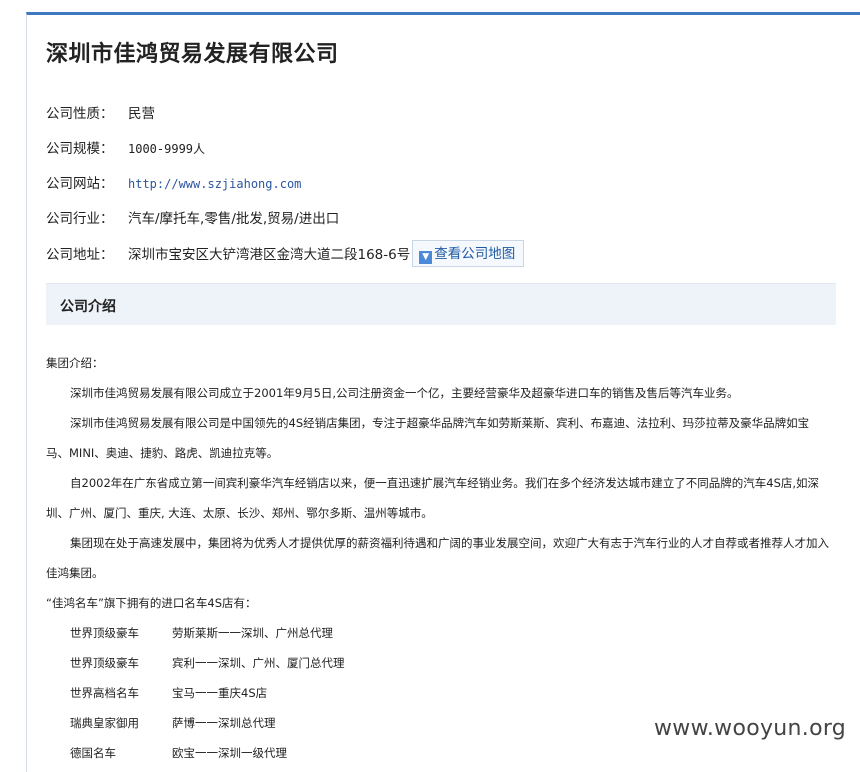  Describe the element at coordinates (80, 254) in the screenshot. I see `field-label: 公司地址：` at that location.